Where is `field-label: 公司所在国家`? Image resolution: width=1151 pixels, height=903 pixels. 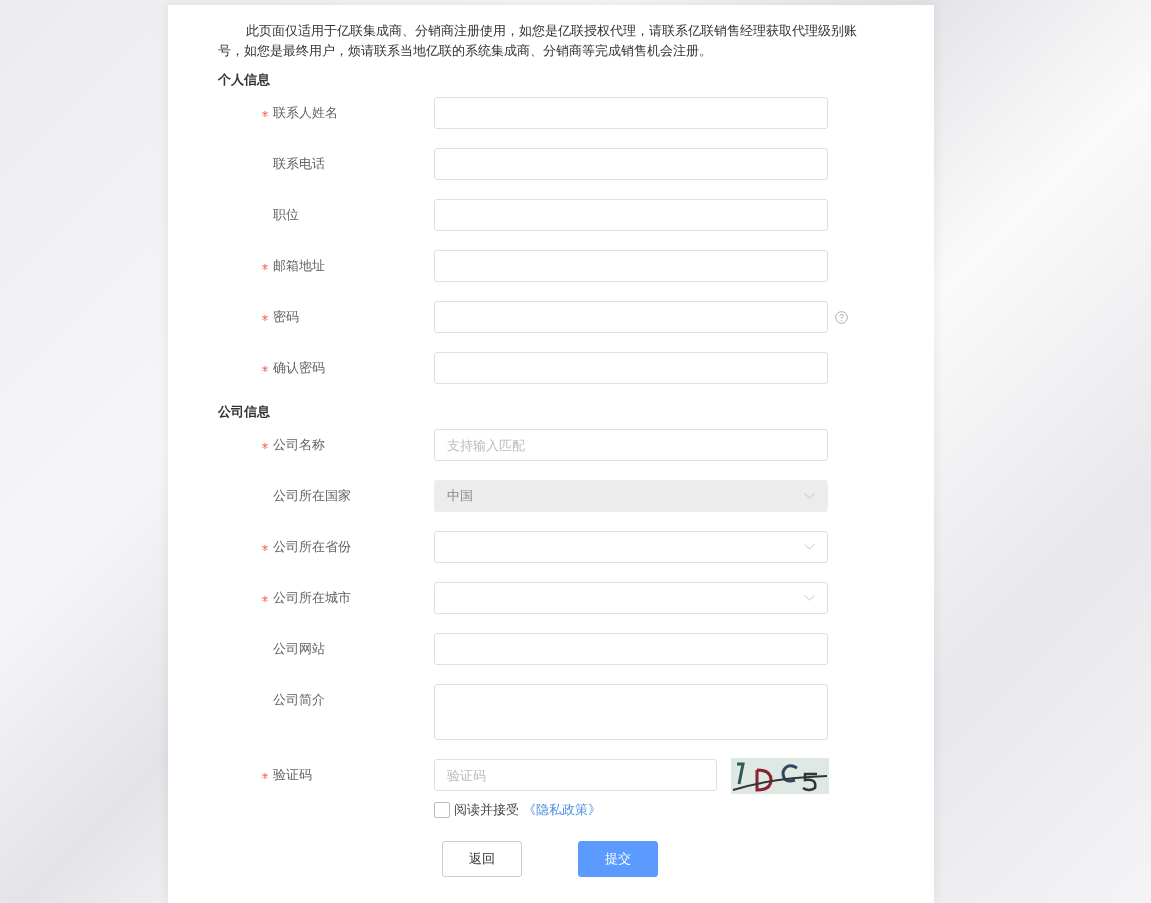
field-label: 公司所在国家 is located at coordinates (312, 496).